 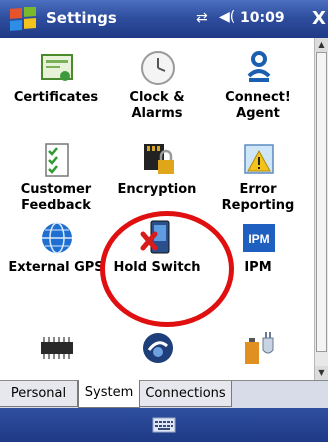 I want to click on vertical-scrollbar: ▲ ▼, so click(x=321, y=209).